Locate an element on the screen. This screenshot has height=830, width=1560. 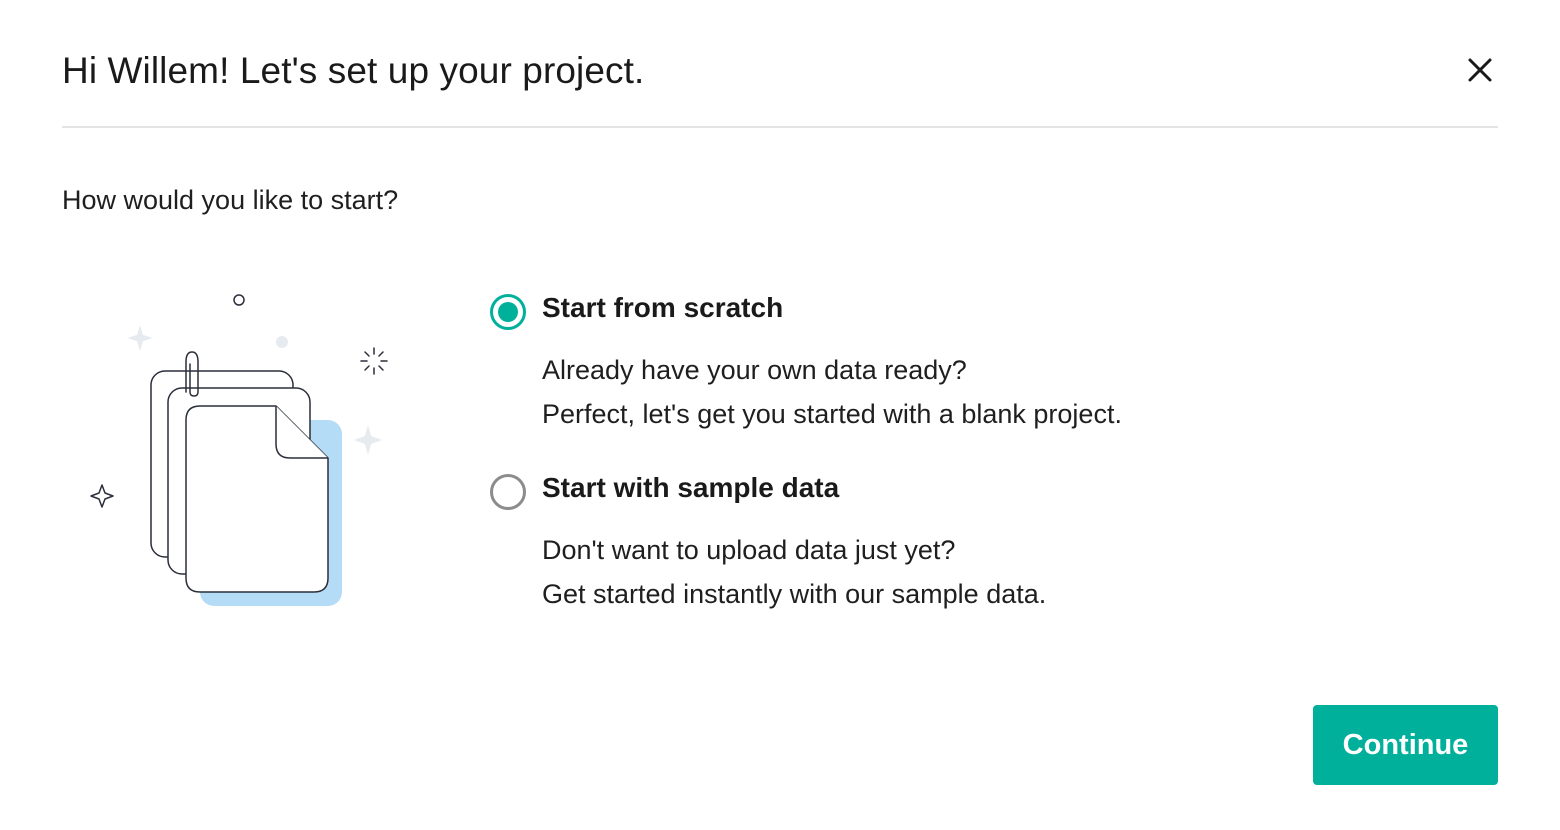
close-icon is located at coordinates (1480, 70).